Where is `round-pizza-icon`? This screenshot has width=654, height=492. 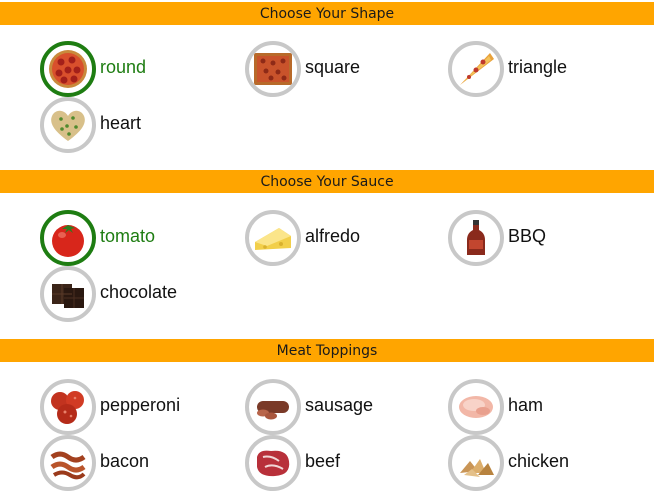 round-pizza-icon is located at coordinates (68, 69).